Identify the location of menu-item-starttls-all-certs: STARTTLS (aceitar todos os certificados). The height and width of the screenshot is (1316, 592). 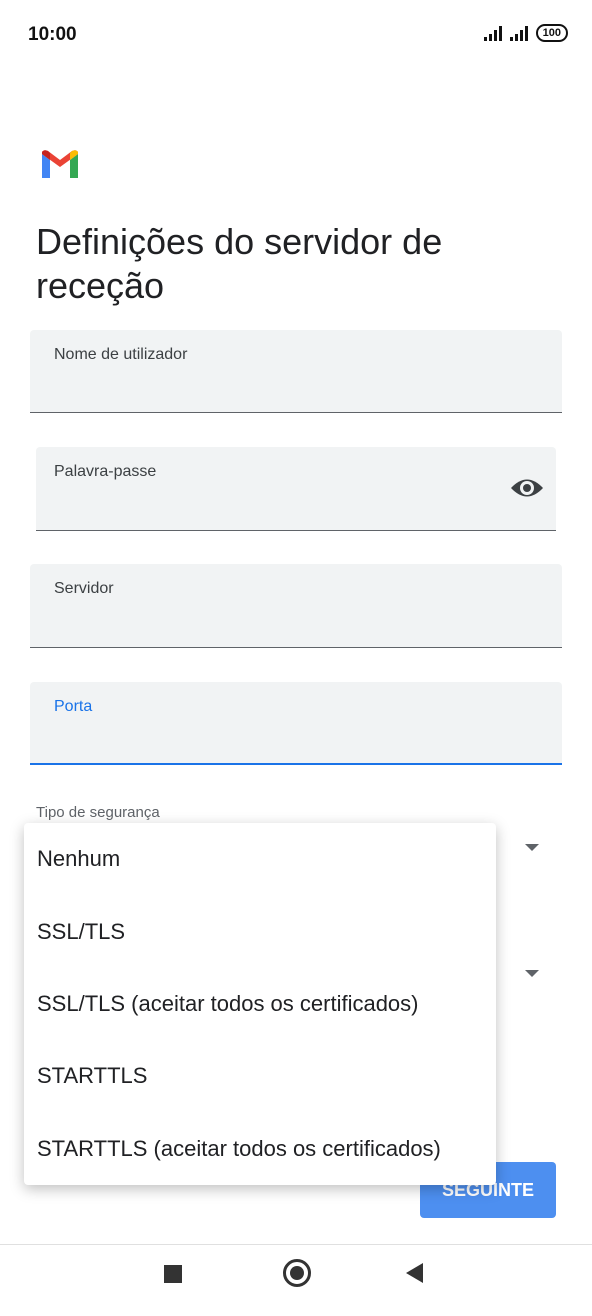
(260, 1149).